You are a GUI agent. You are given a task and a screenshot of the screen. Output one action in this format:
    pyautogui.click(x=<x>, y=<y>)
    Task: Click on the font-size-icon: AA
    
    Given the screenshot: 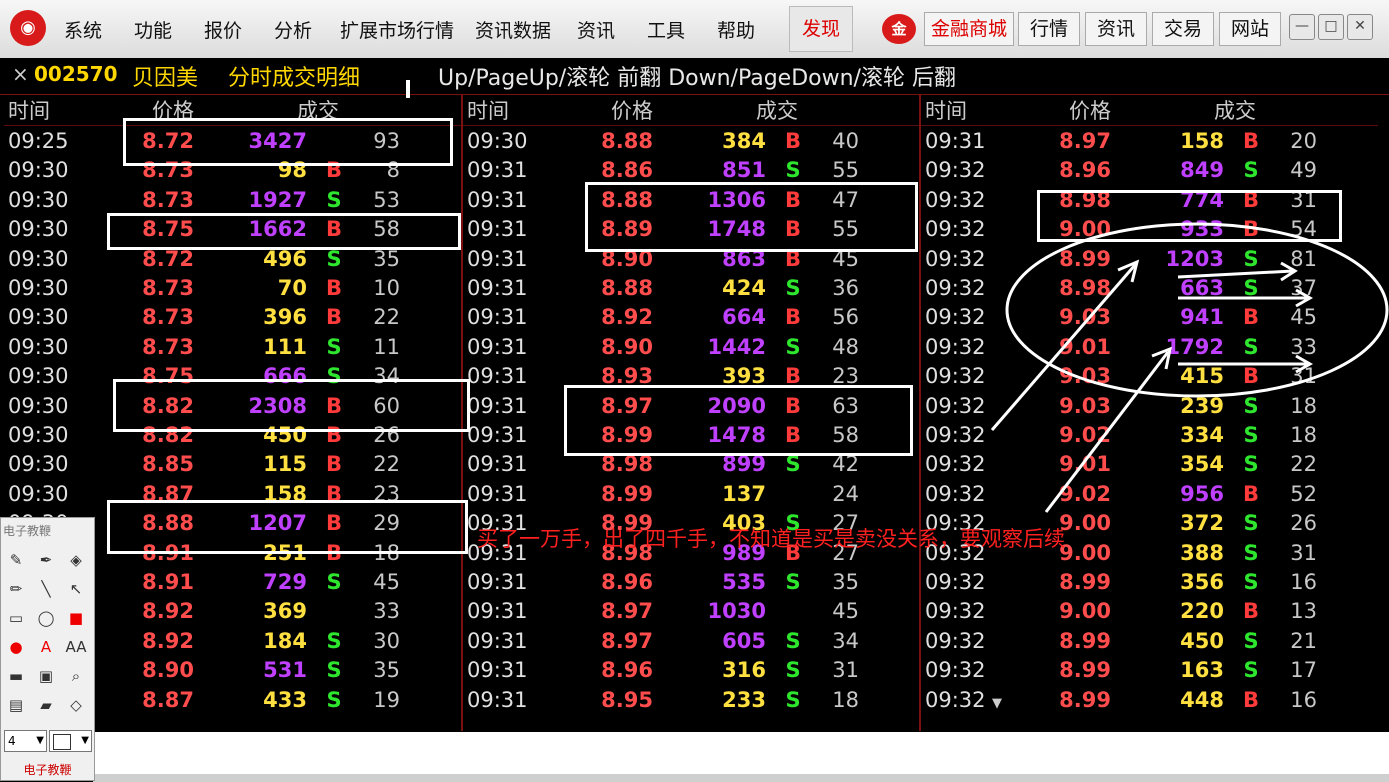 What is the action you would take?
    pyautogui.click(x=76, y=647)
    